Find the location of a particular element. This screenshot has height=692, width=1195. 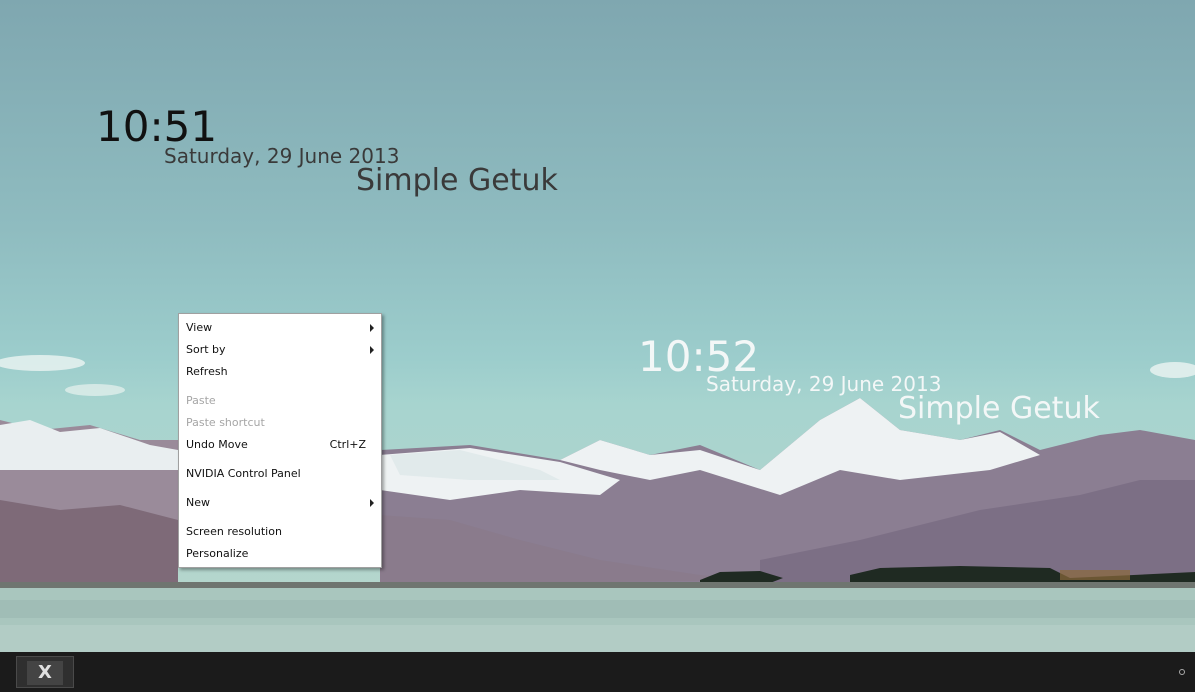

tray-indicator-icon is located at coordinates (1182, 672).